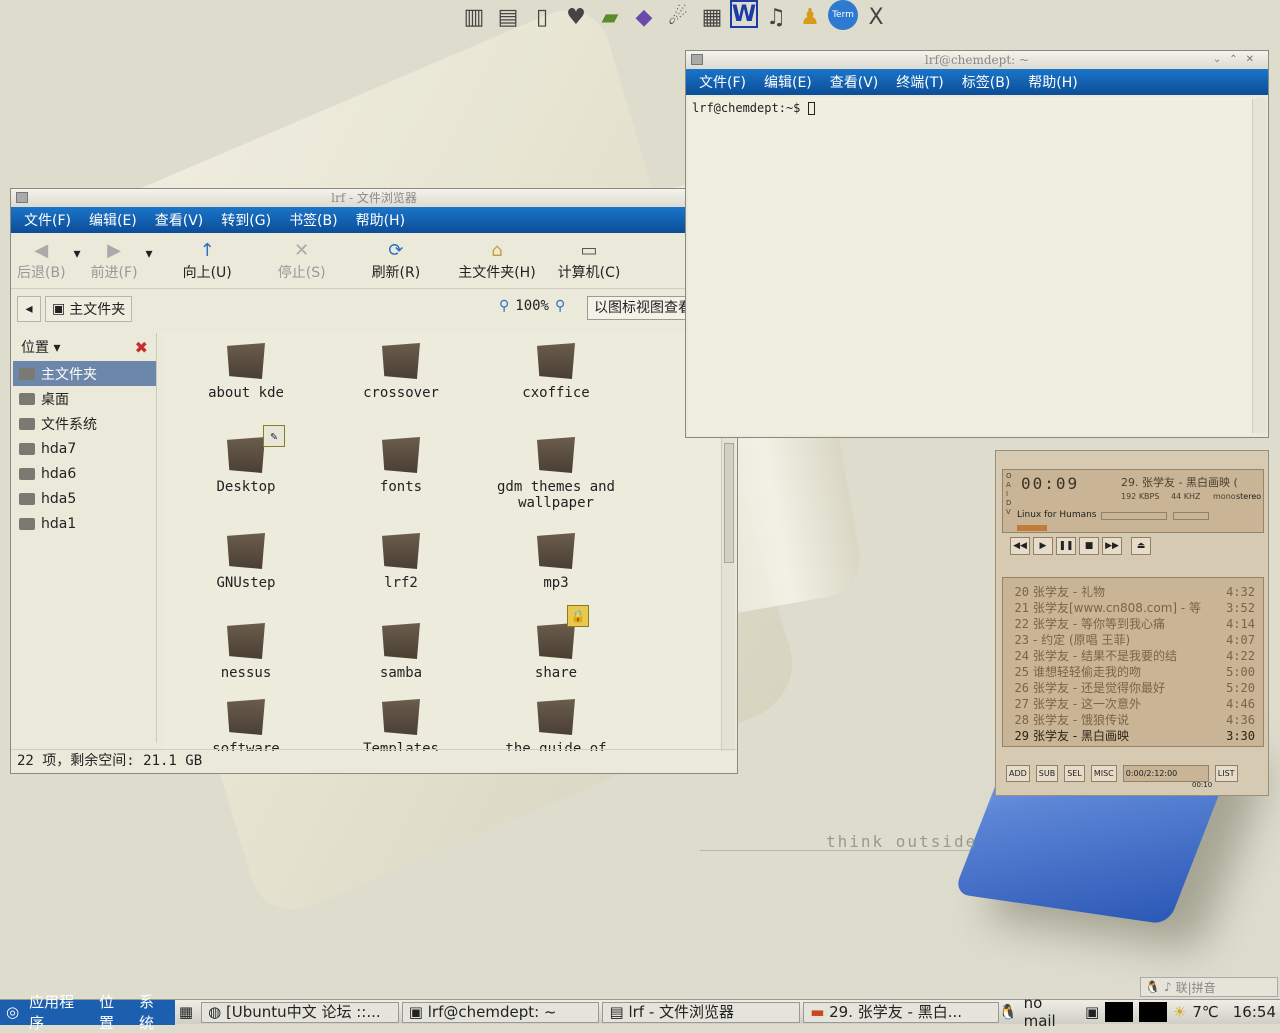 The image size is (1280, 1033). Describe the element at coordinates (1133, 720) in the screenshot. I see `playlist-row: 28 张学友 - 饿狼传说 4:36` at that location.